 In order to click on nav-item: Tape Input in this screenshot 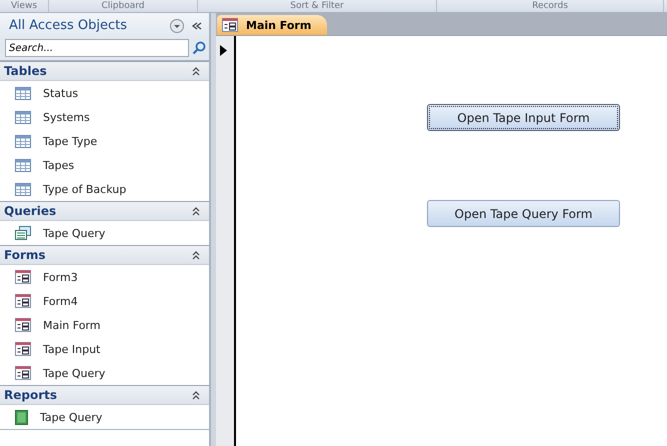, I will do `click(104, 349)`.